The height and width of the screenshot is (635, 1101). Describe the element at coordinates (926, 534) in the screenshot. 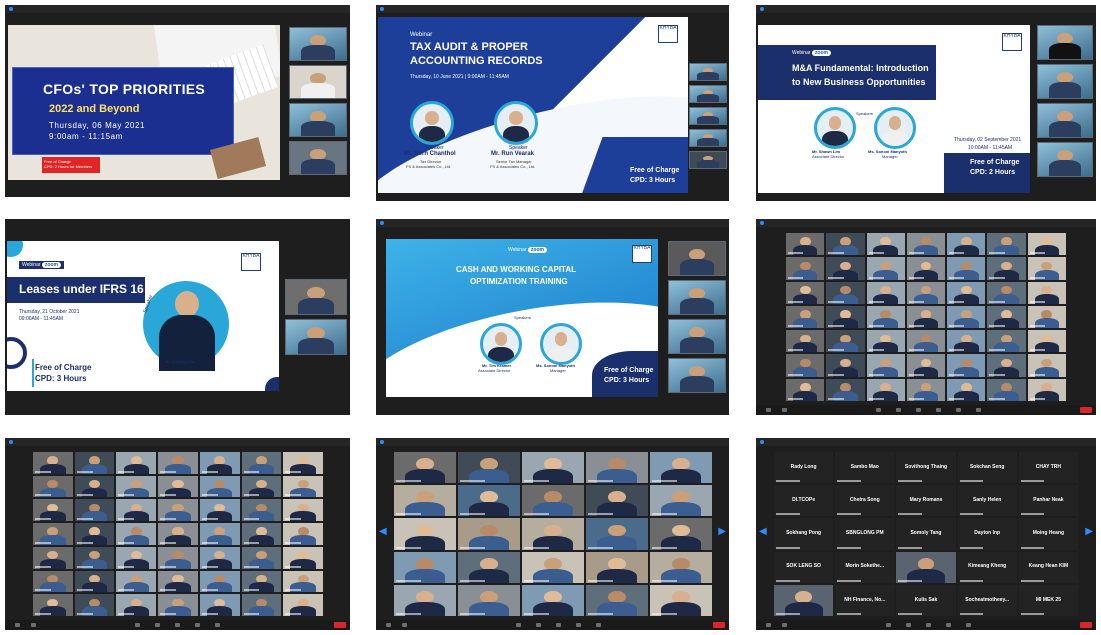

I see `participant-name-tile: Somoly Tang` at that location.